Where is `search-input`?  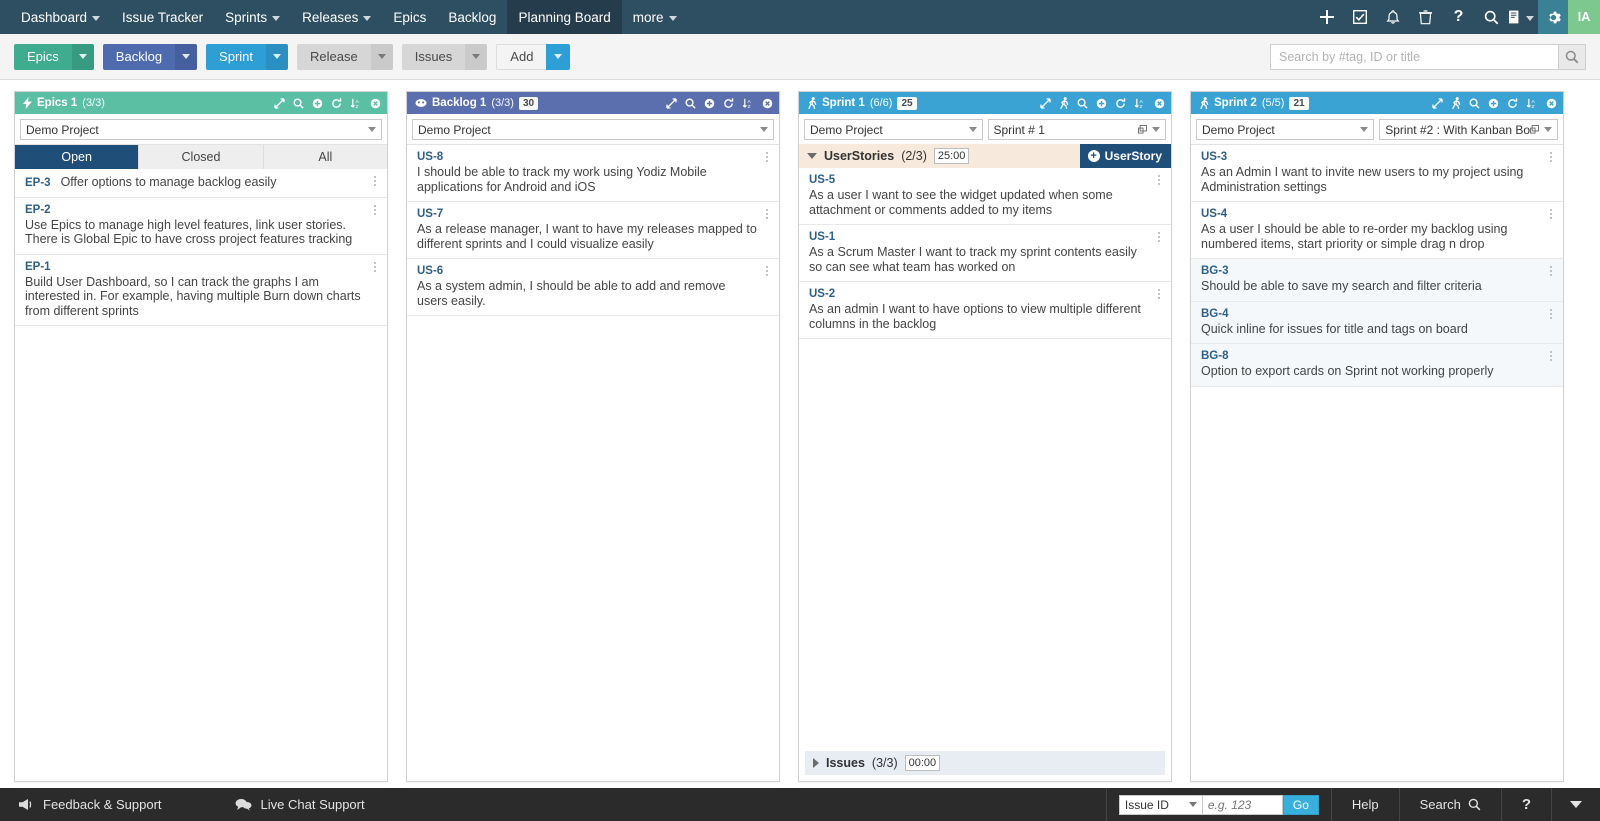 search-input is located at coordinates (1414, 56).